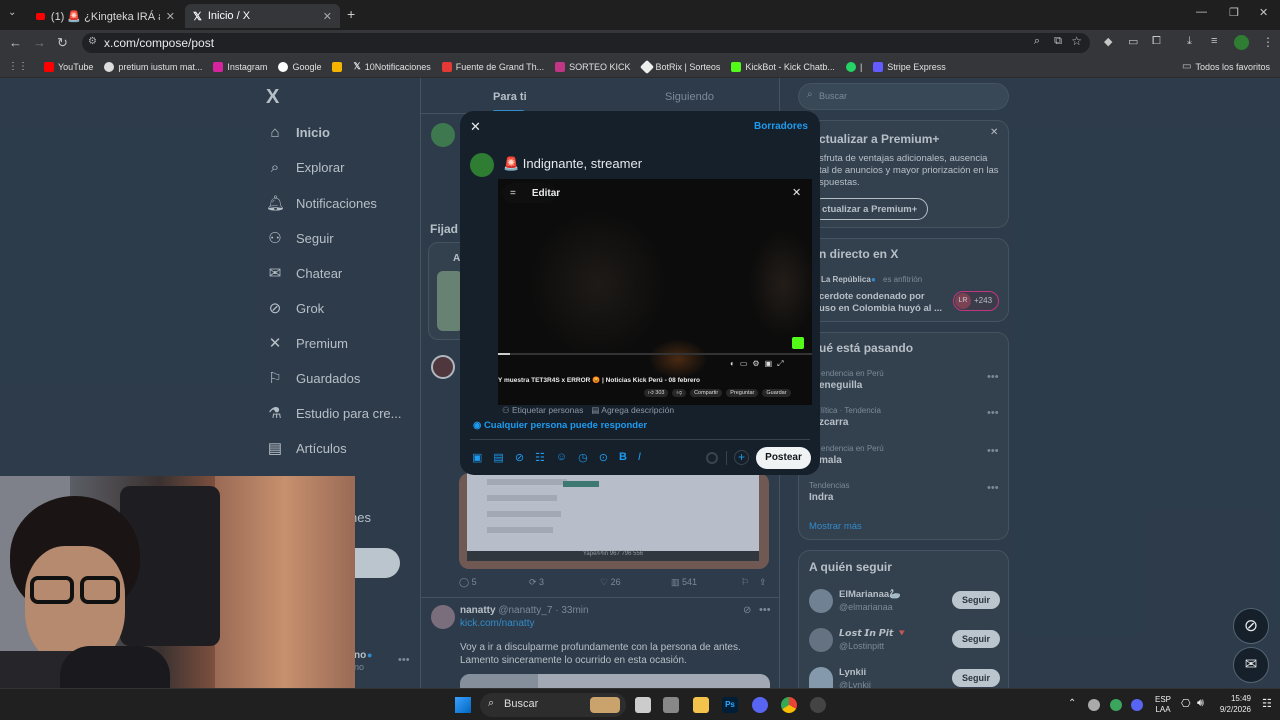 The width and height of the screenshot is (1280, 720). Describe the element at coordinates (781, 126) in the screenshot. I see `drafts-link: Borradores` at that location.